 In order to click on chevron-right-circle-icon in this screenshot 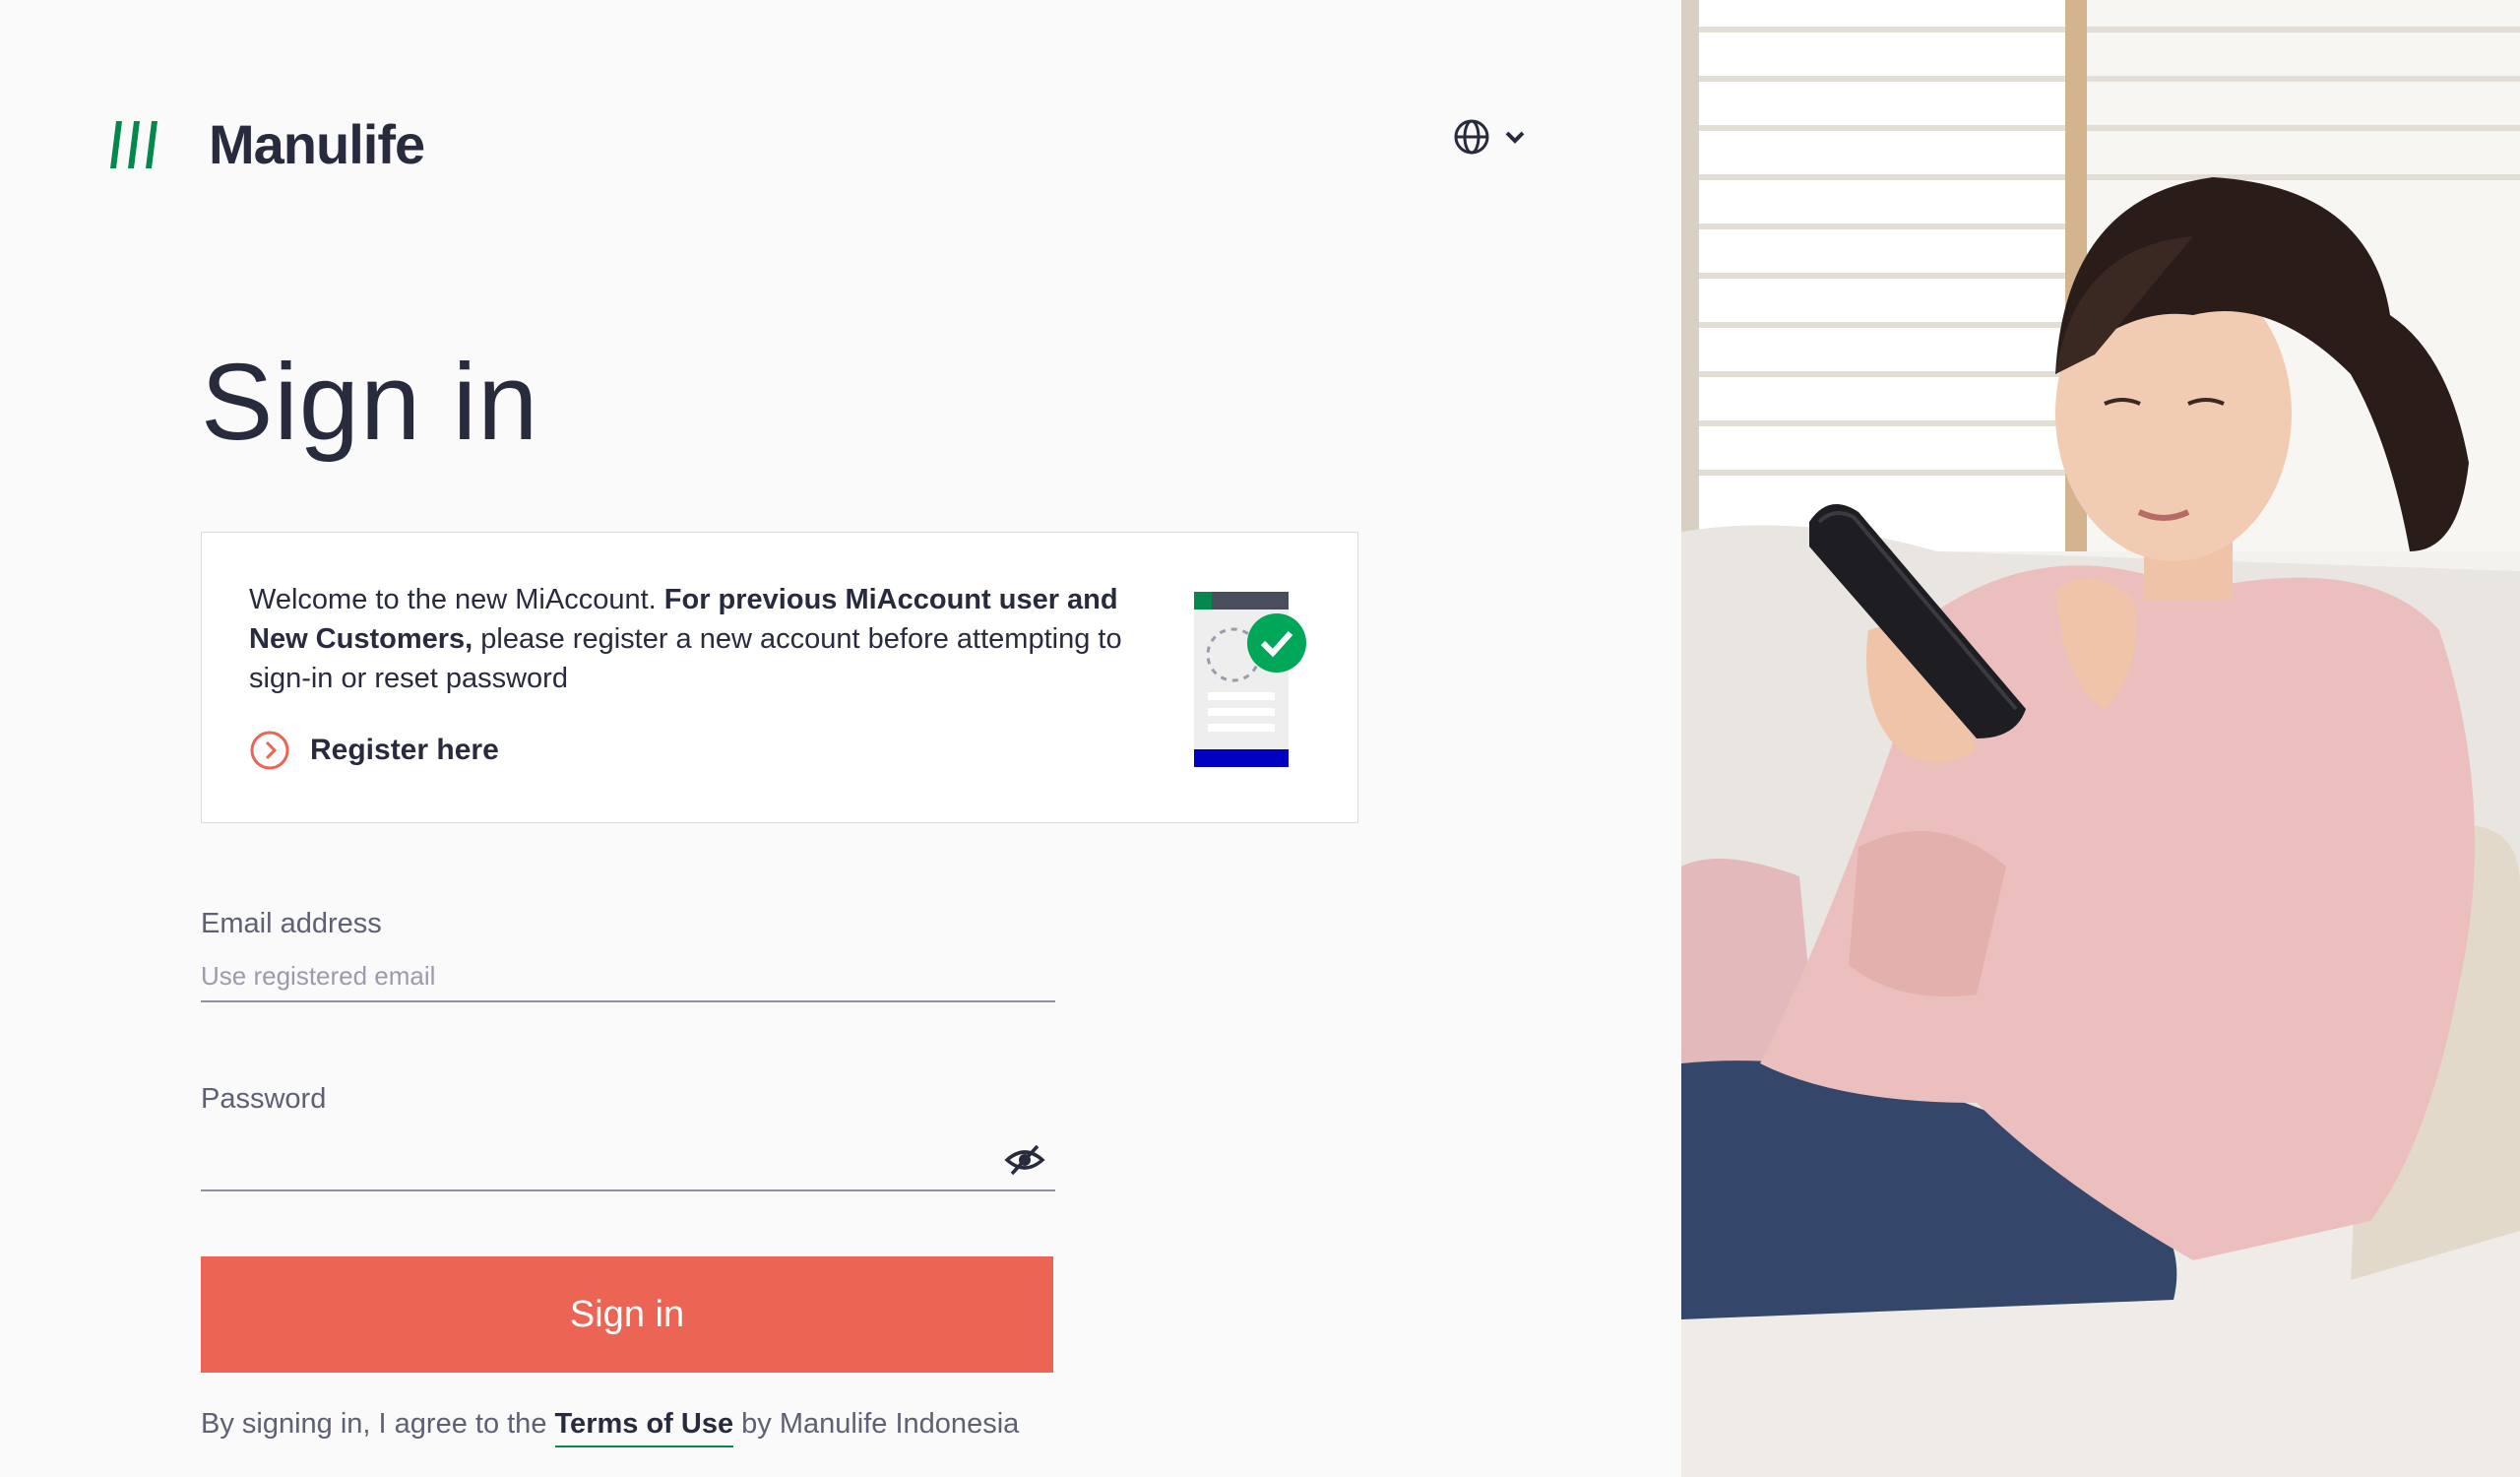, I will do `click(269, 751)`.